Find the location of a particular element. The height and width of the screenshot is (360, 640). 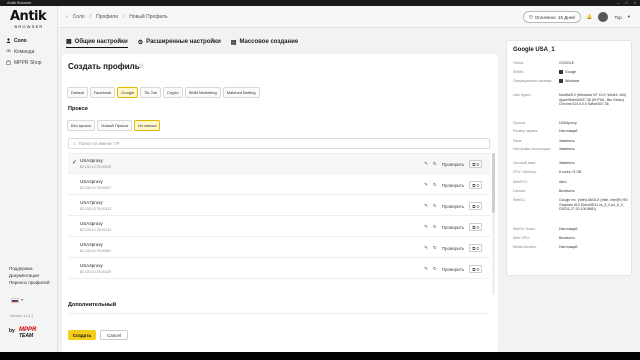

sidebar-item-team: Команда is located at coordinates (29, 51).